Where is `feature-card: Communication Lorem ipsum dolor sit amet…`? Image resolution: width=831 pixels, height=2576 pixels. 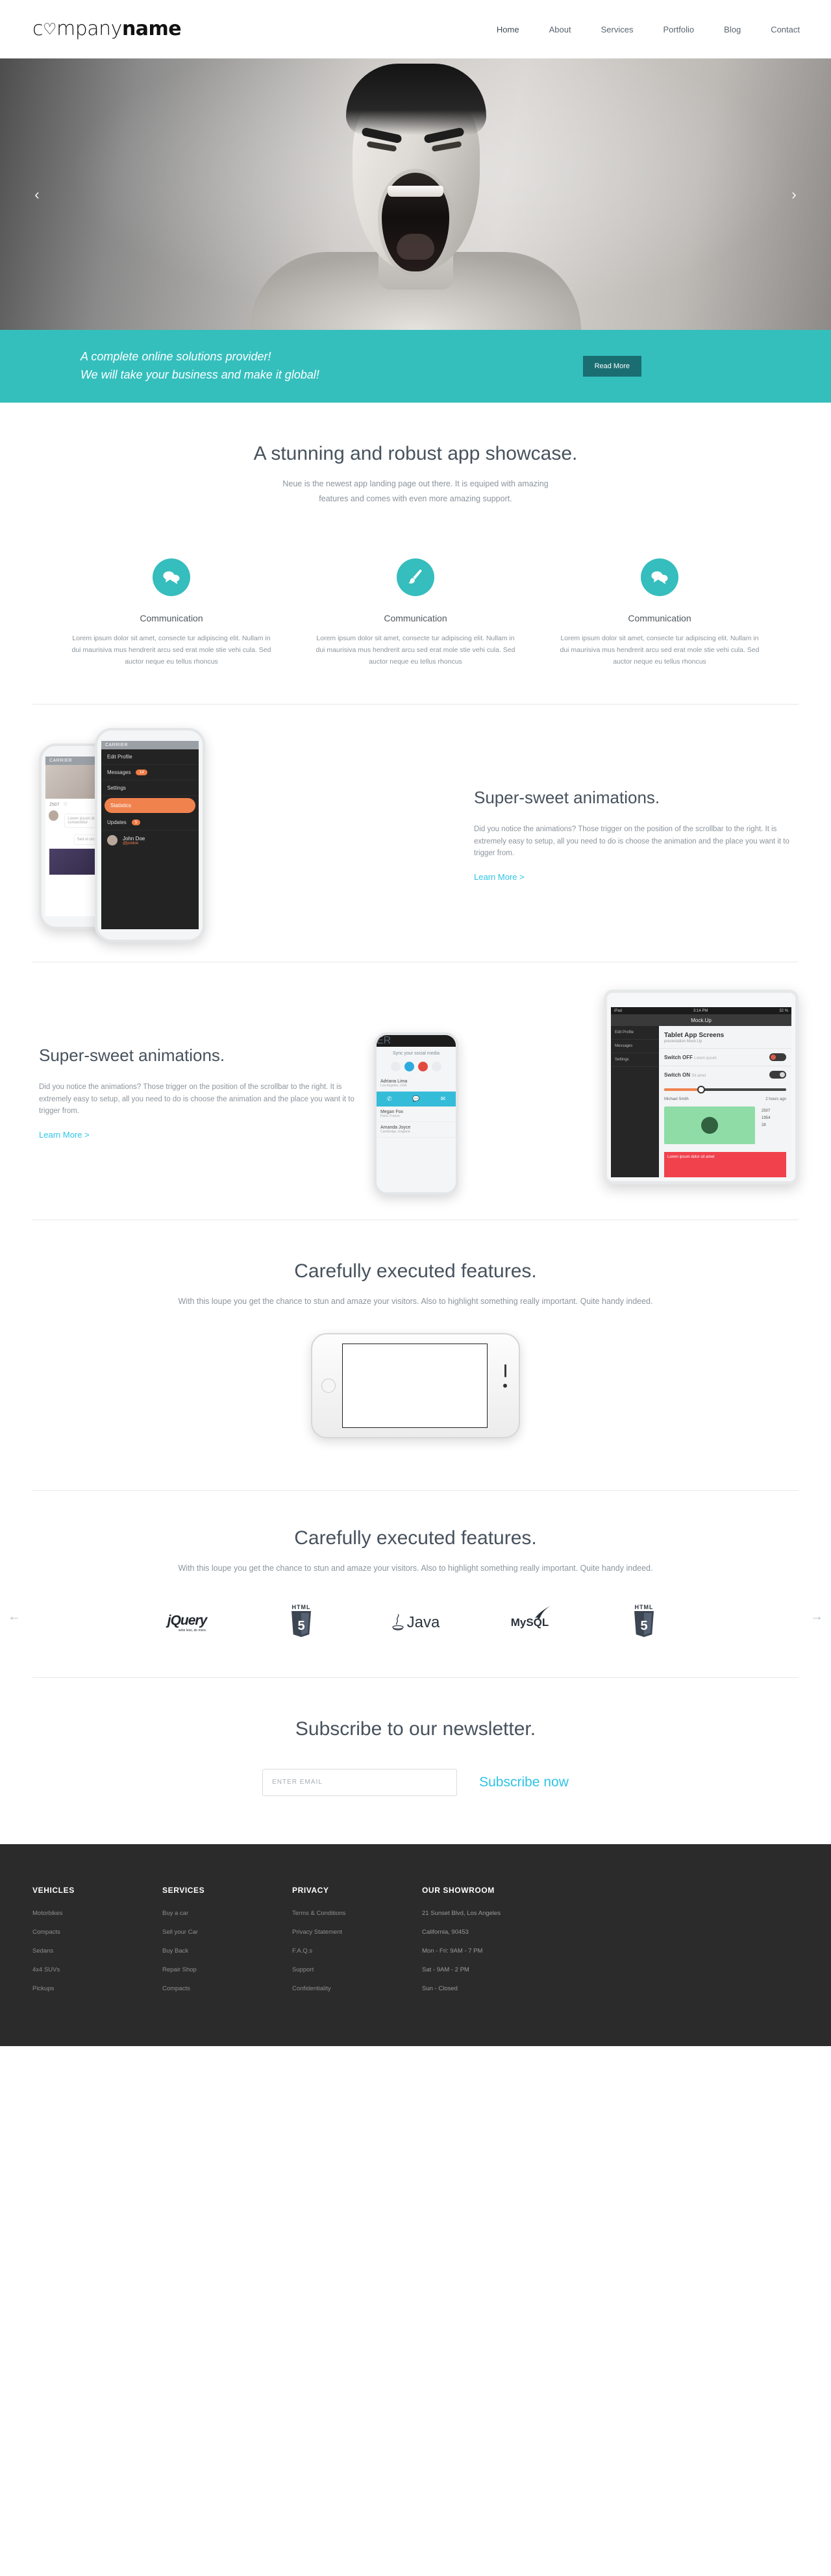
feature-card: Communication Lorem ipsum dolor sit amet… is located at coordinates (415, 613).